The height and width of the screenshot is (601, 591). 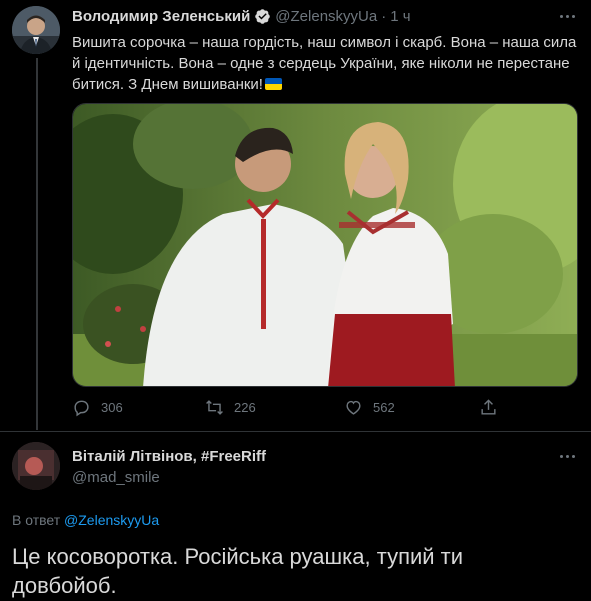 What do you see at coordinates (326, 16) in the screenshot?
I see `author-handle: @ZelenskyyUa` at bounding box center [326, 16].